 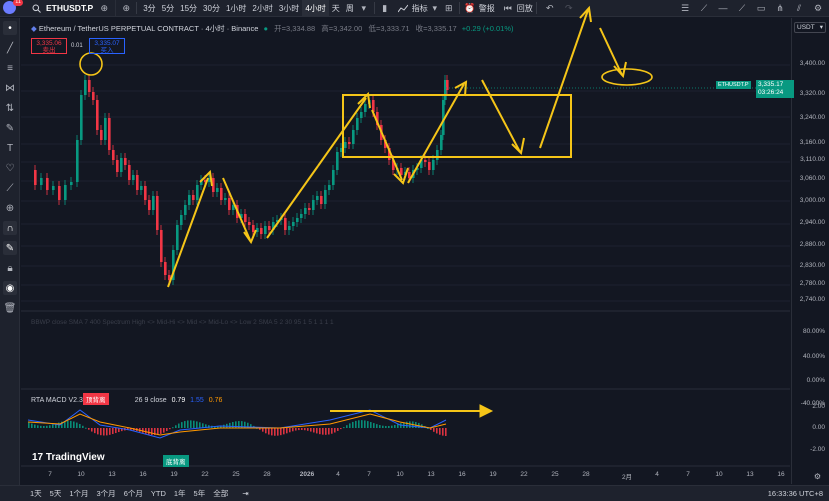 I want to click on macd-tick: 2.00, so click(x=818, y=406).